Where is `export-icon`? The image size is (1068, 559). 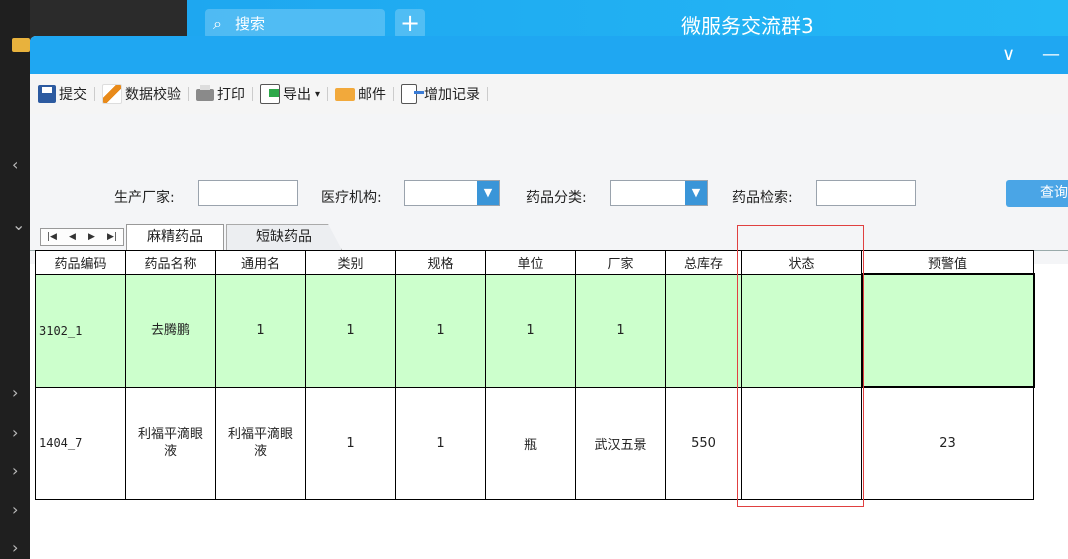 export-icon is located at coordinates (270, 94).